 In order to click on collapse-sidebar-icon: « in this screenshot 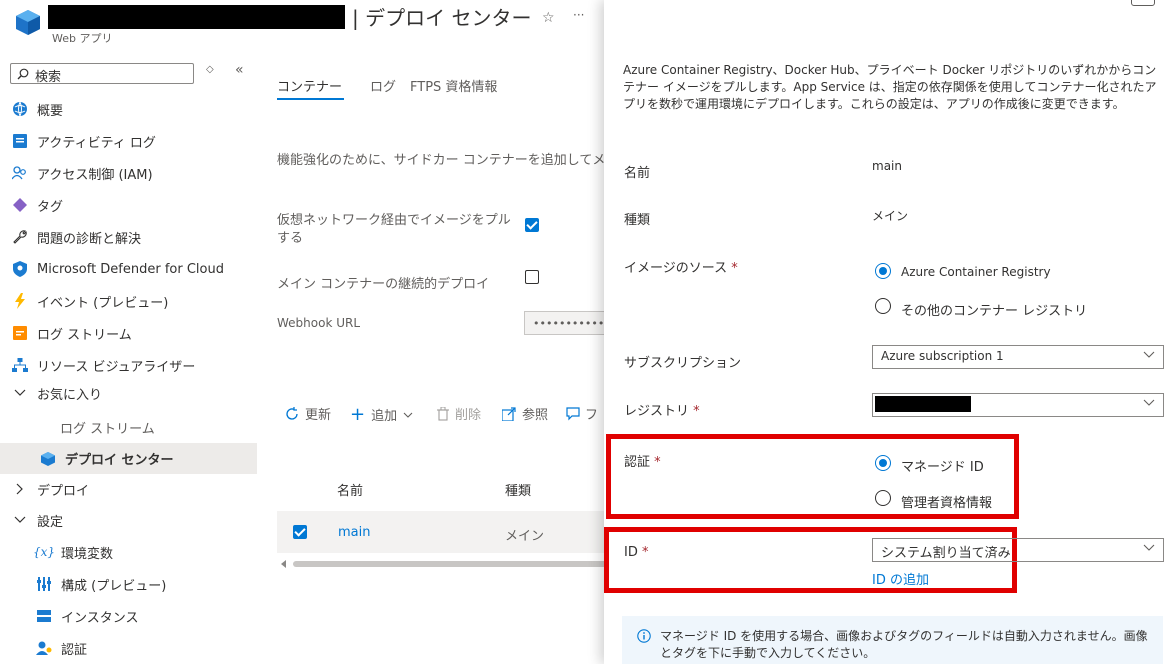, I will do `click(239, 70)`.